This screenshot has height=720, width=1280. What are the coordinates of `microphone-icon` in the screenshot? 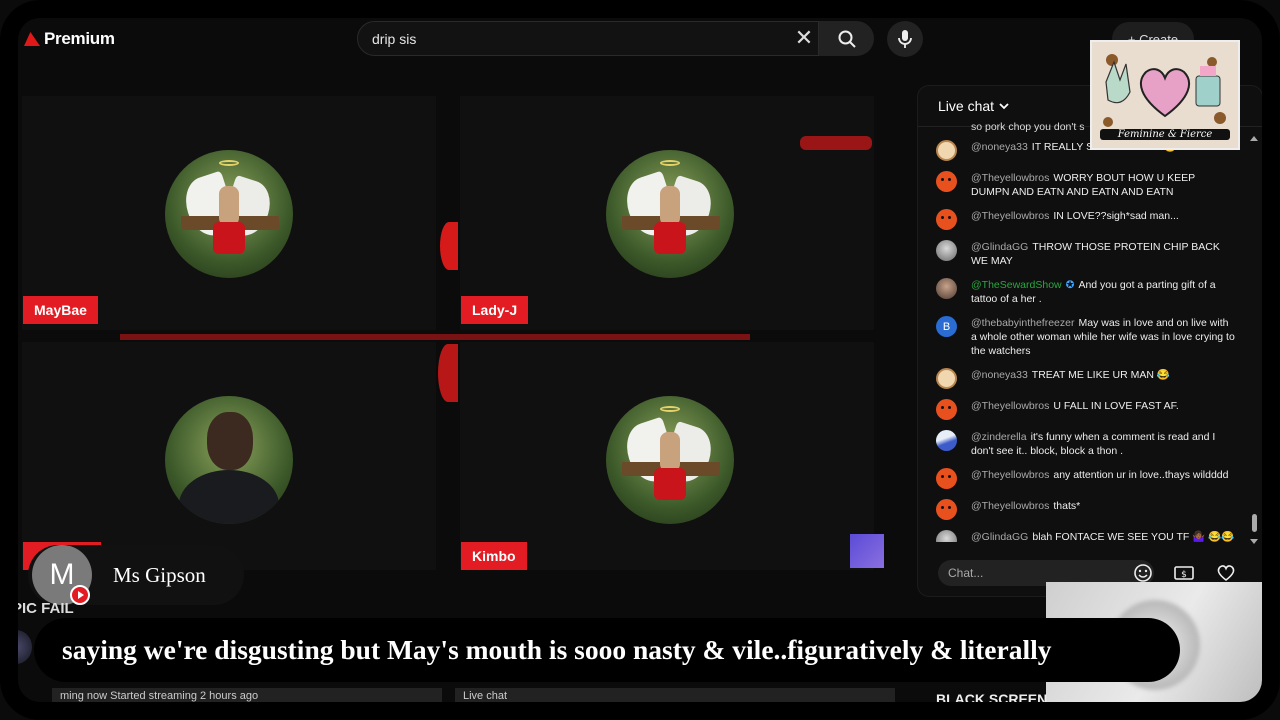 It's located at (905, 39).